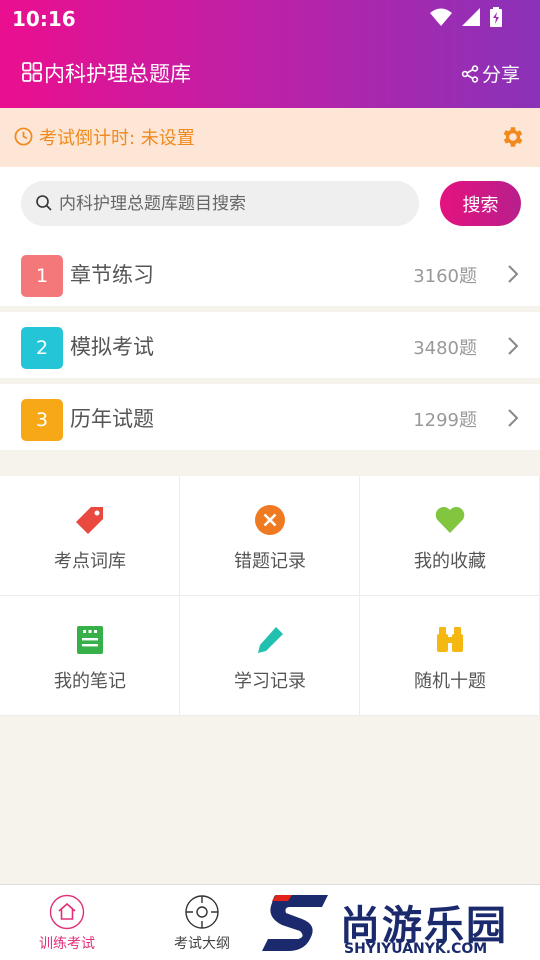 This screenshot has height=960, width=540. Describe the element at coordinates (416, 949) in the screenshot. I see `watermark-subtitle: SHYIYUANYK.COM` at that location.